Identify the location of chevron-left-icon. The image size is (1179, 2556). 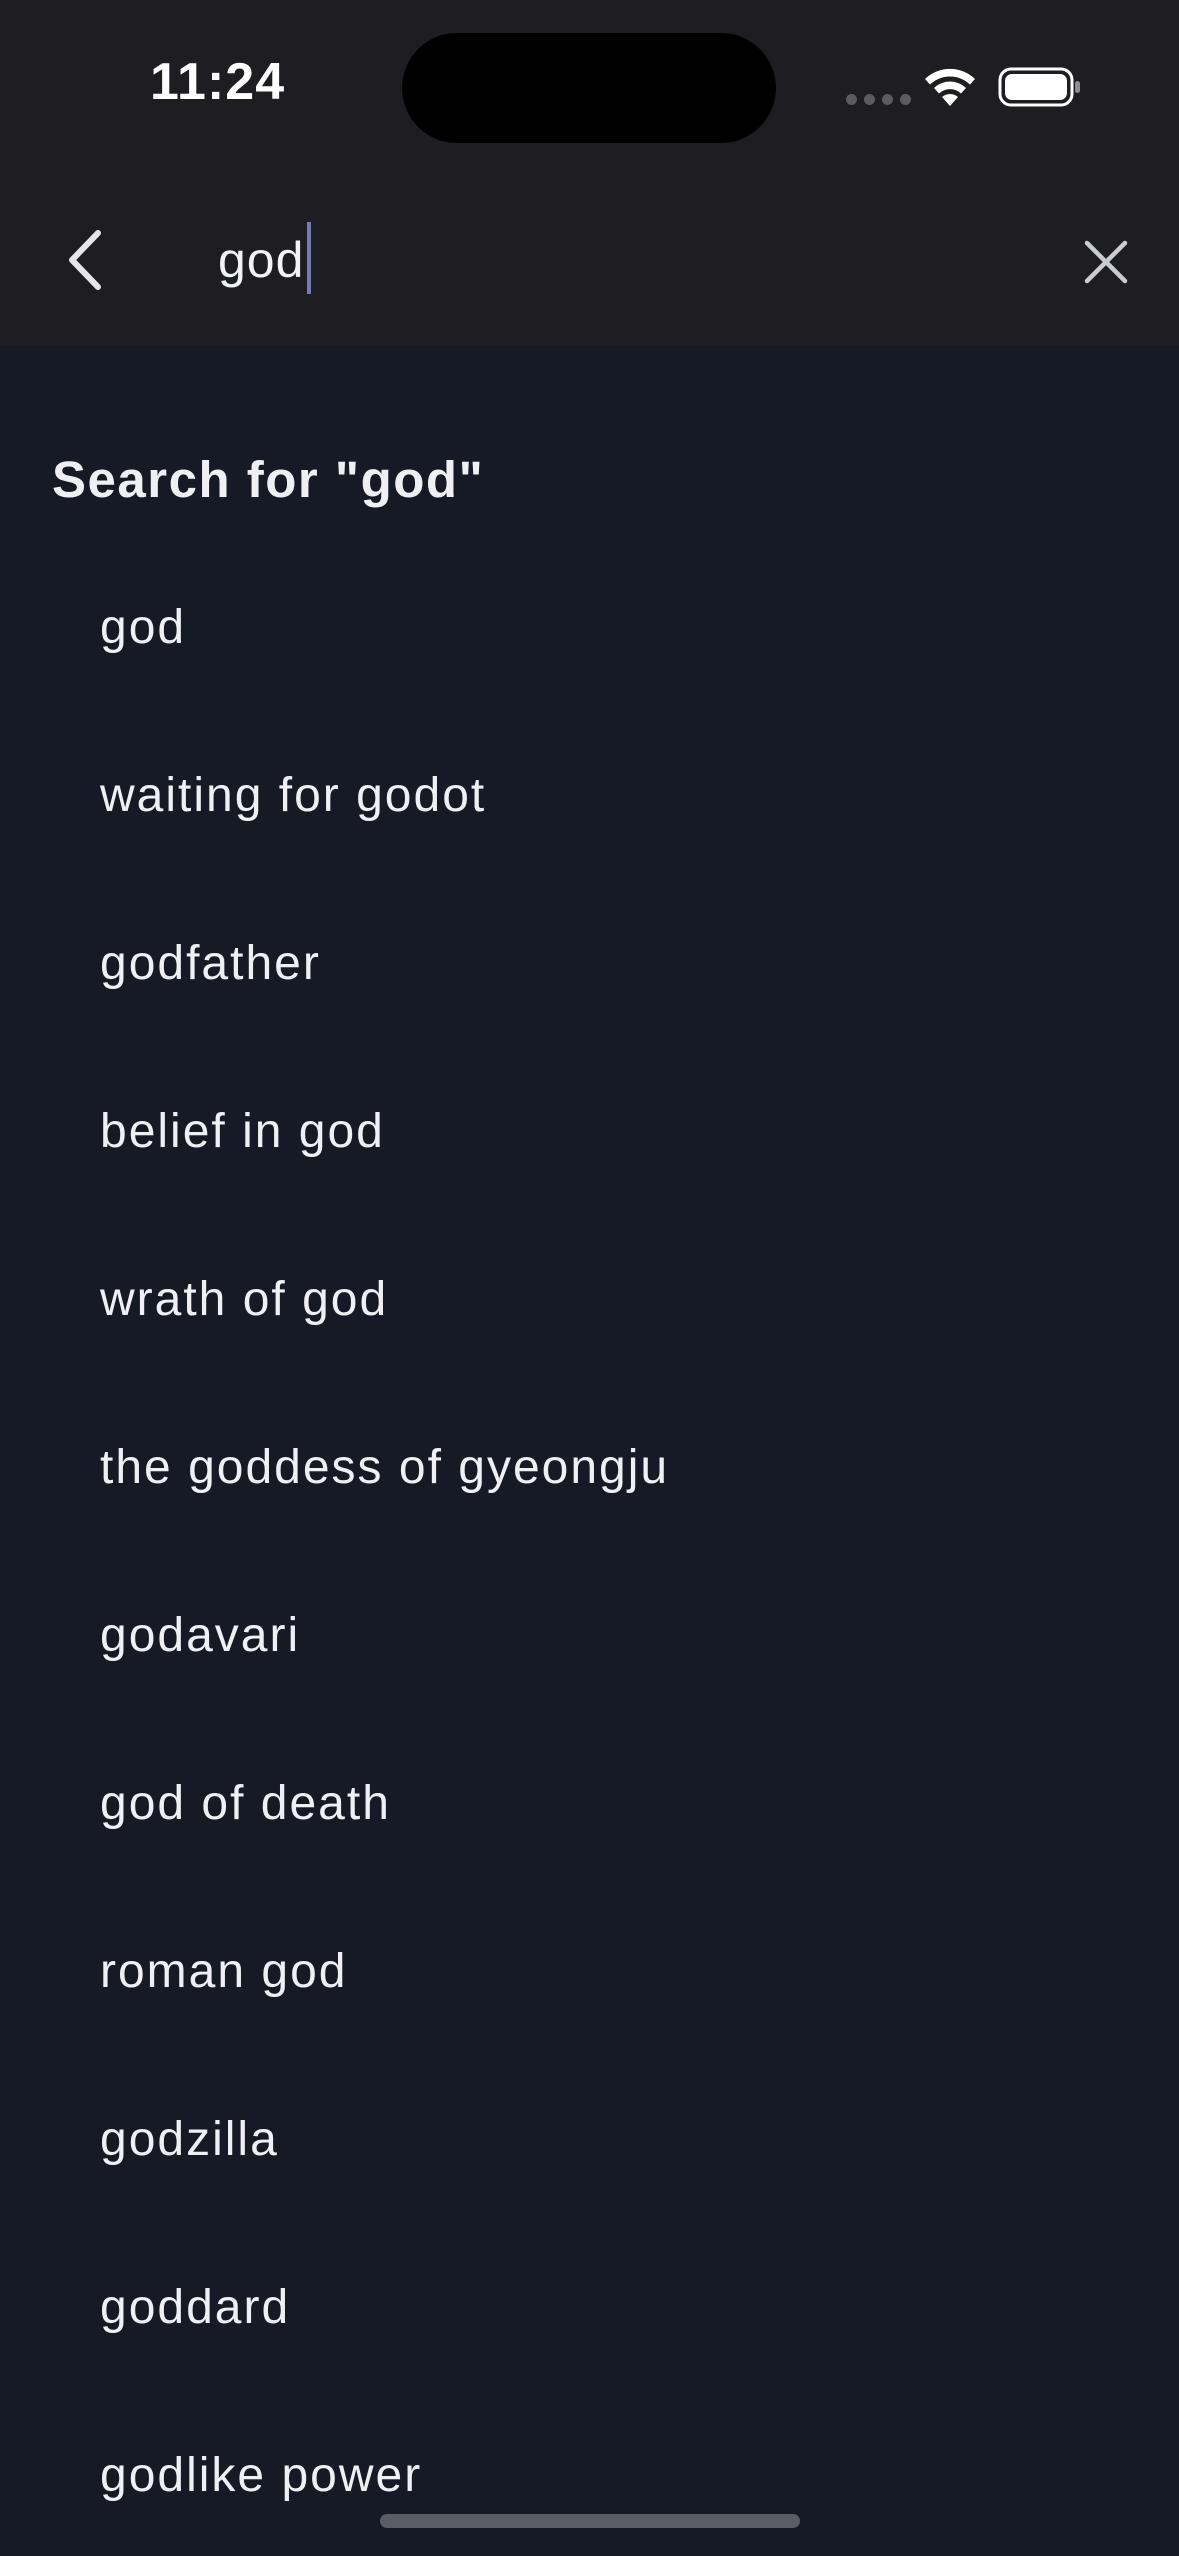
(85, 260).